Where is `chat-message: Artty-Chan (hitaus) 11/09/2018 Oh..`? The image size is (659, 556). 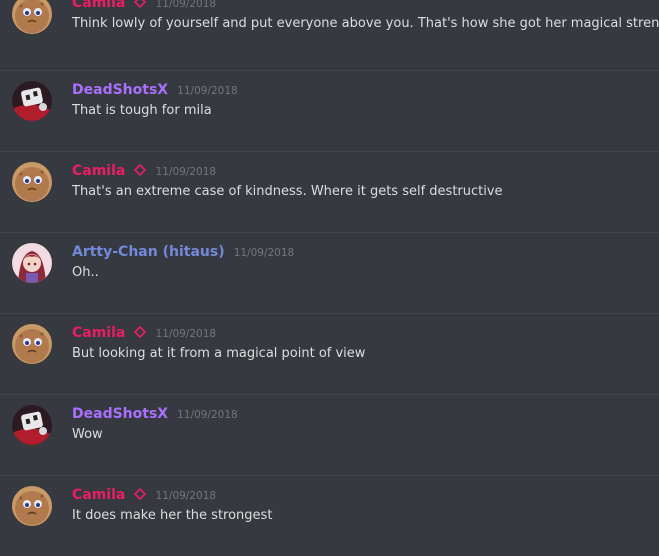 chat-message: Artty-Chan (hitaus) 11/09/2018 Oh.. is located at coordinates (329, 272).